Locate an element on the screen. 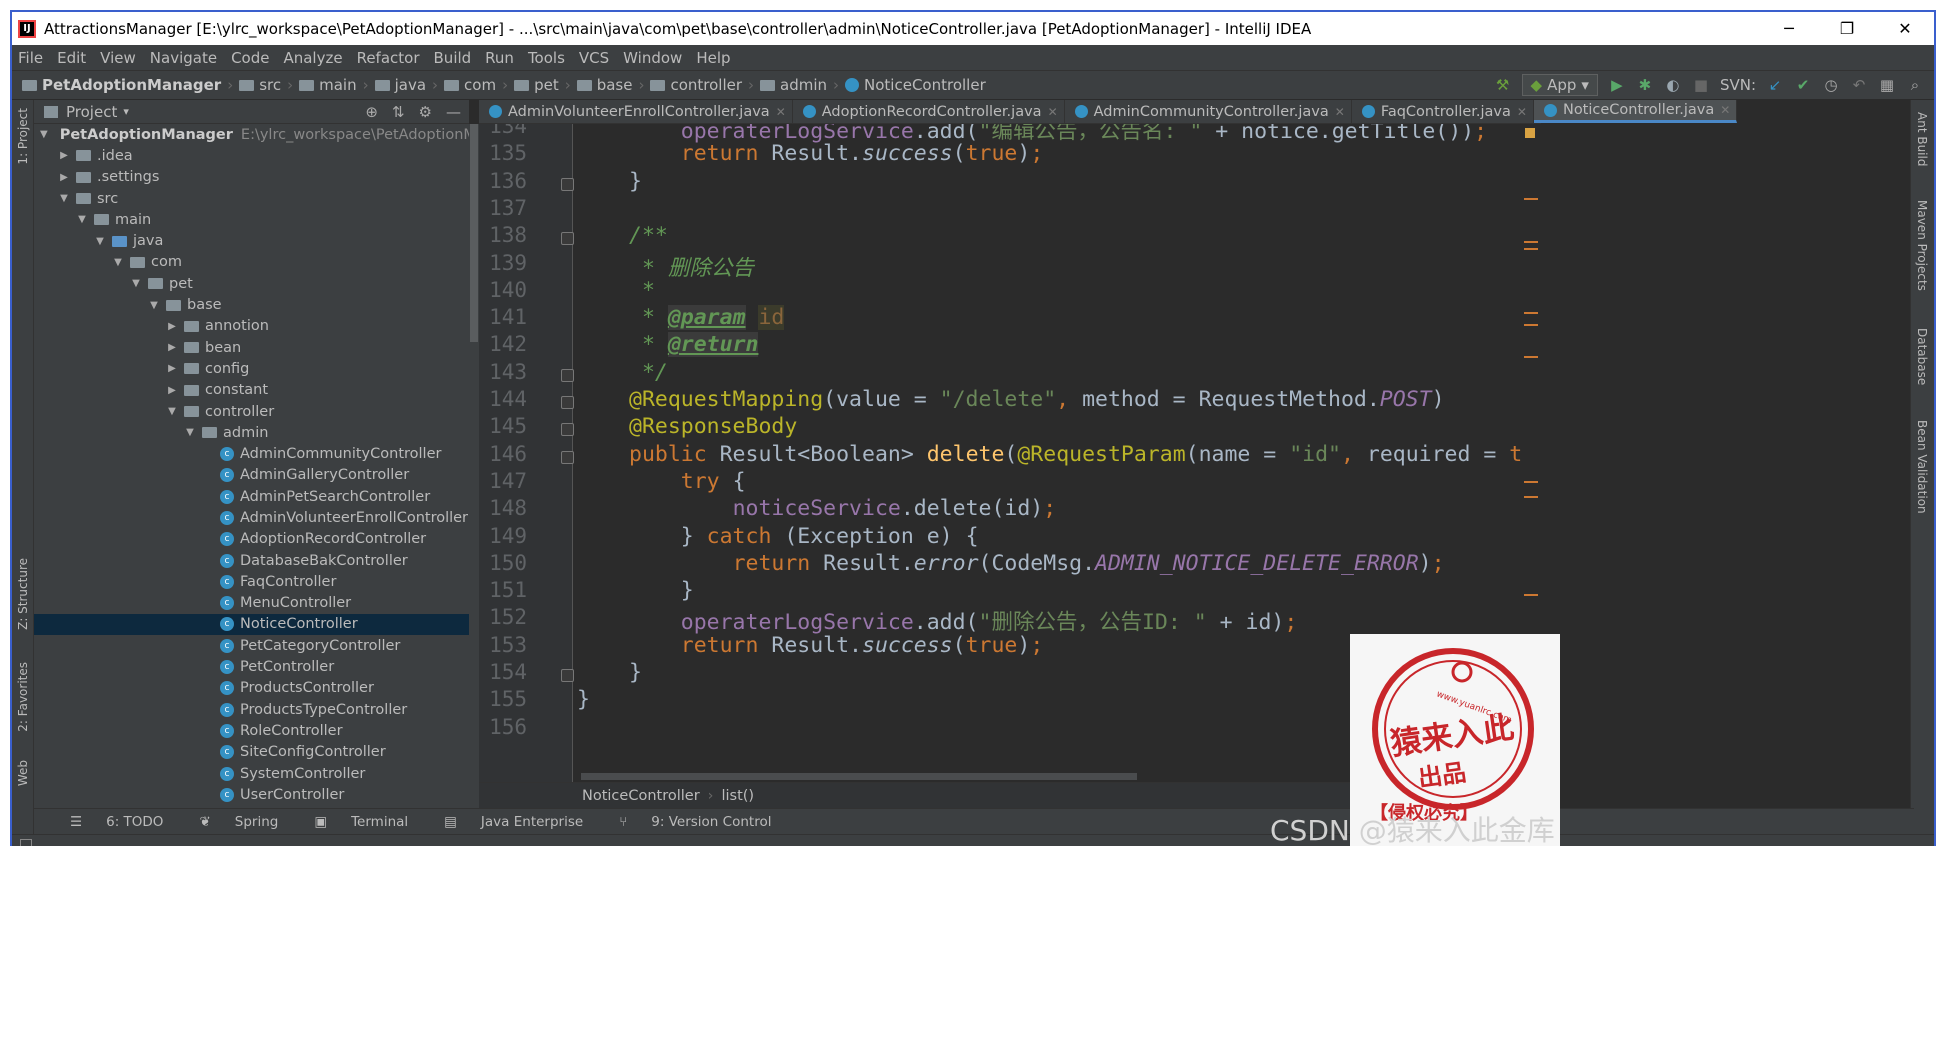 Image resolution: width=1947 pixels, height=1057 pixels. tree-folder-item: ▼ admin is located at coordinates (251, 432).